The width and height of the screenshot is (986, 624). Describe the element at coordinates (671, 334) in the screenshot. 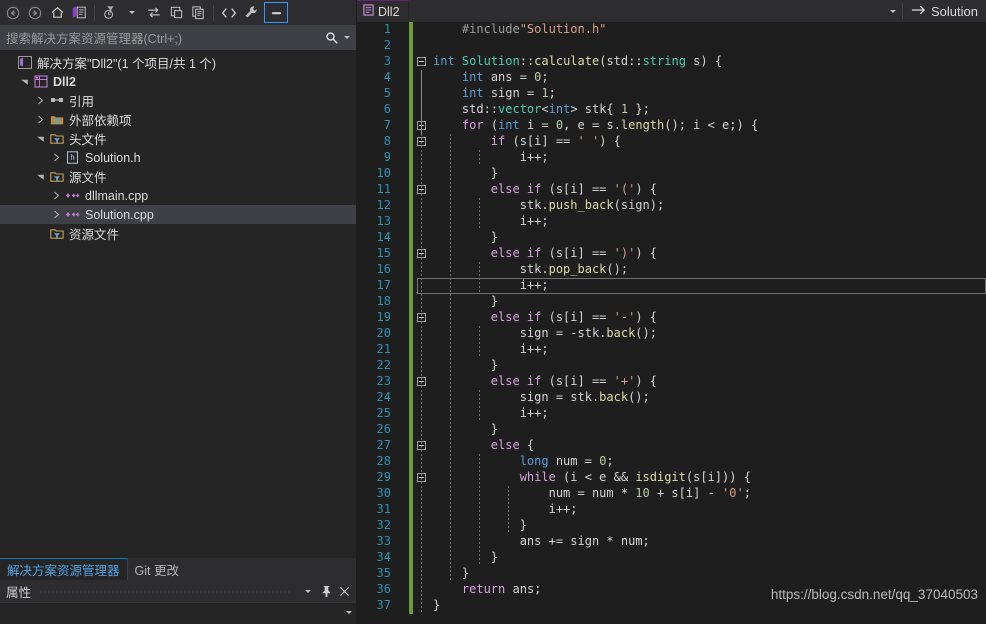

I see `code-line-20: 20 sign = -stk.back();` at that location.